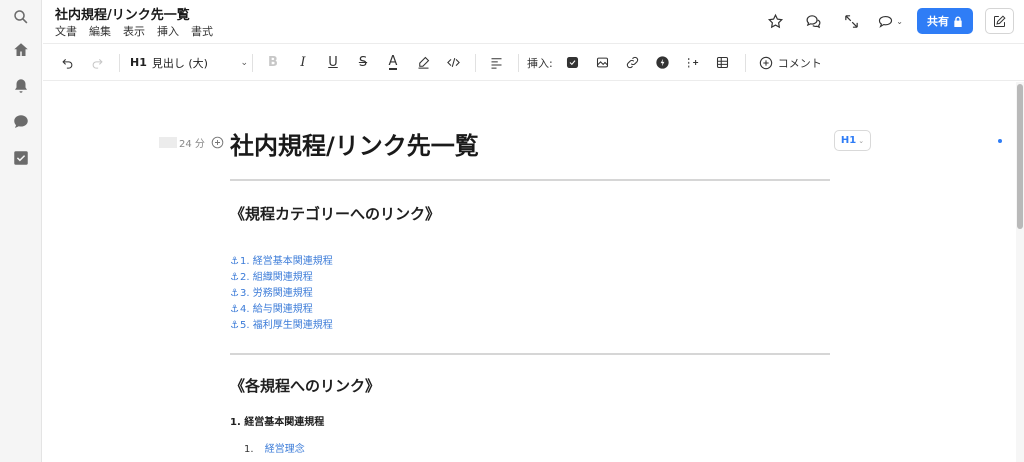 The height and width of the screenshot is (462, 1024). I want to click on editor-toolbar: H1 見出し (大) ⌄ B I U S A 挿入: コメント, so click(533, 63).